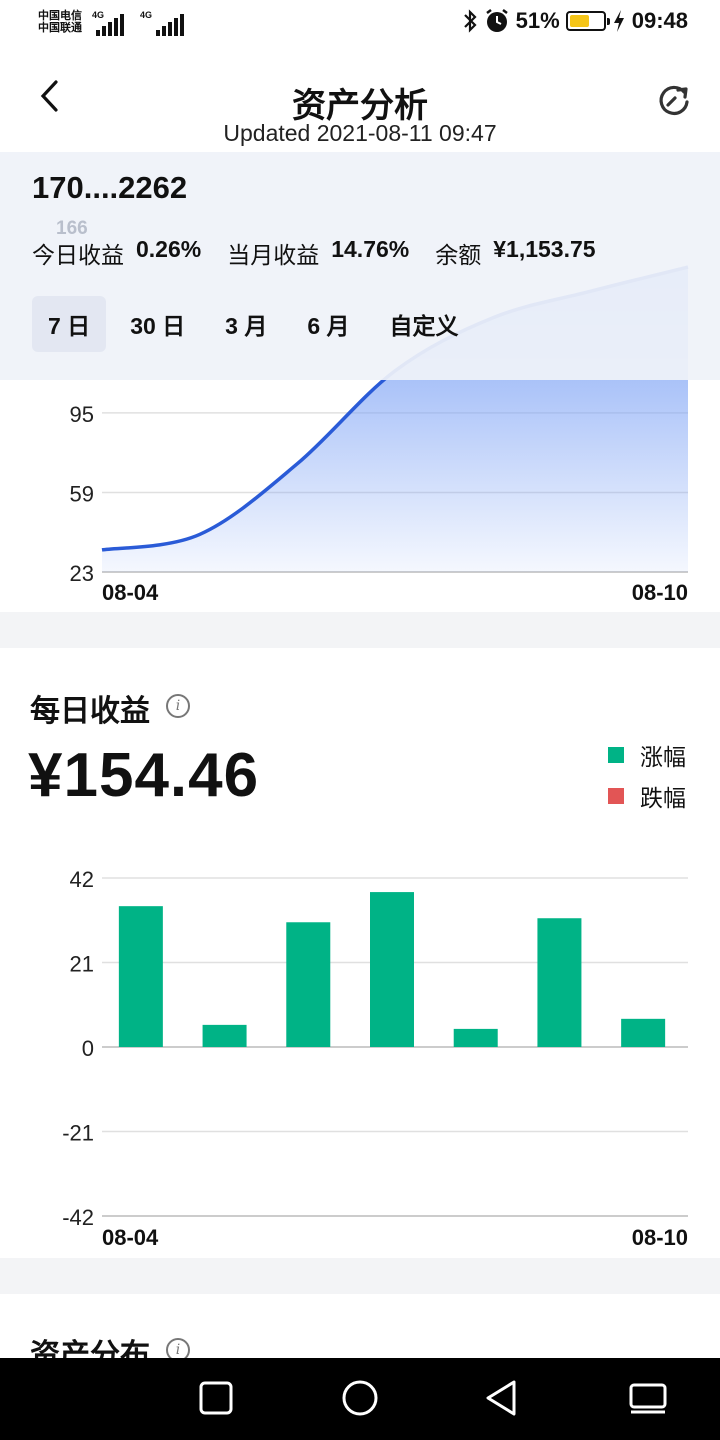  I want to click on status-bar: 中国电信 中国联通 4G 4G 51% 09:48, so click(360, 24).